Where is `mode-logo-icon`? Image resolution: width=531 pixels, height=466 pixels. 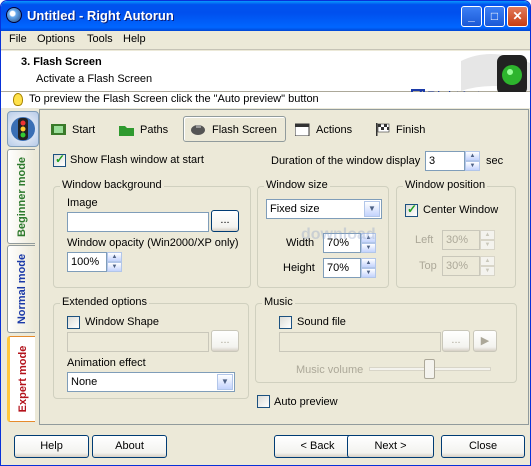 mode-logo-icon is located at coordinates (23, 129).